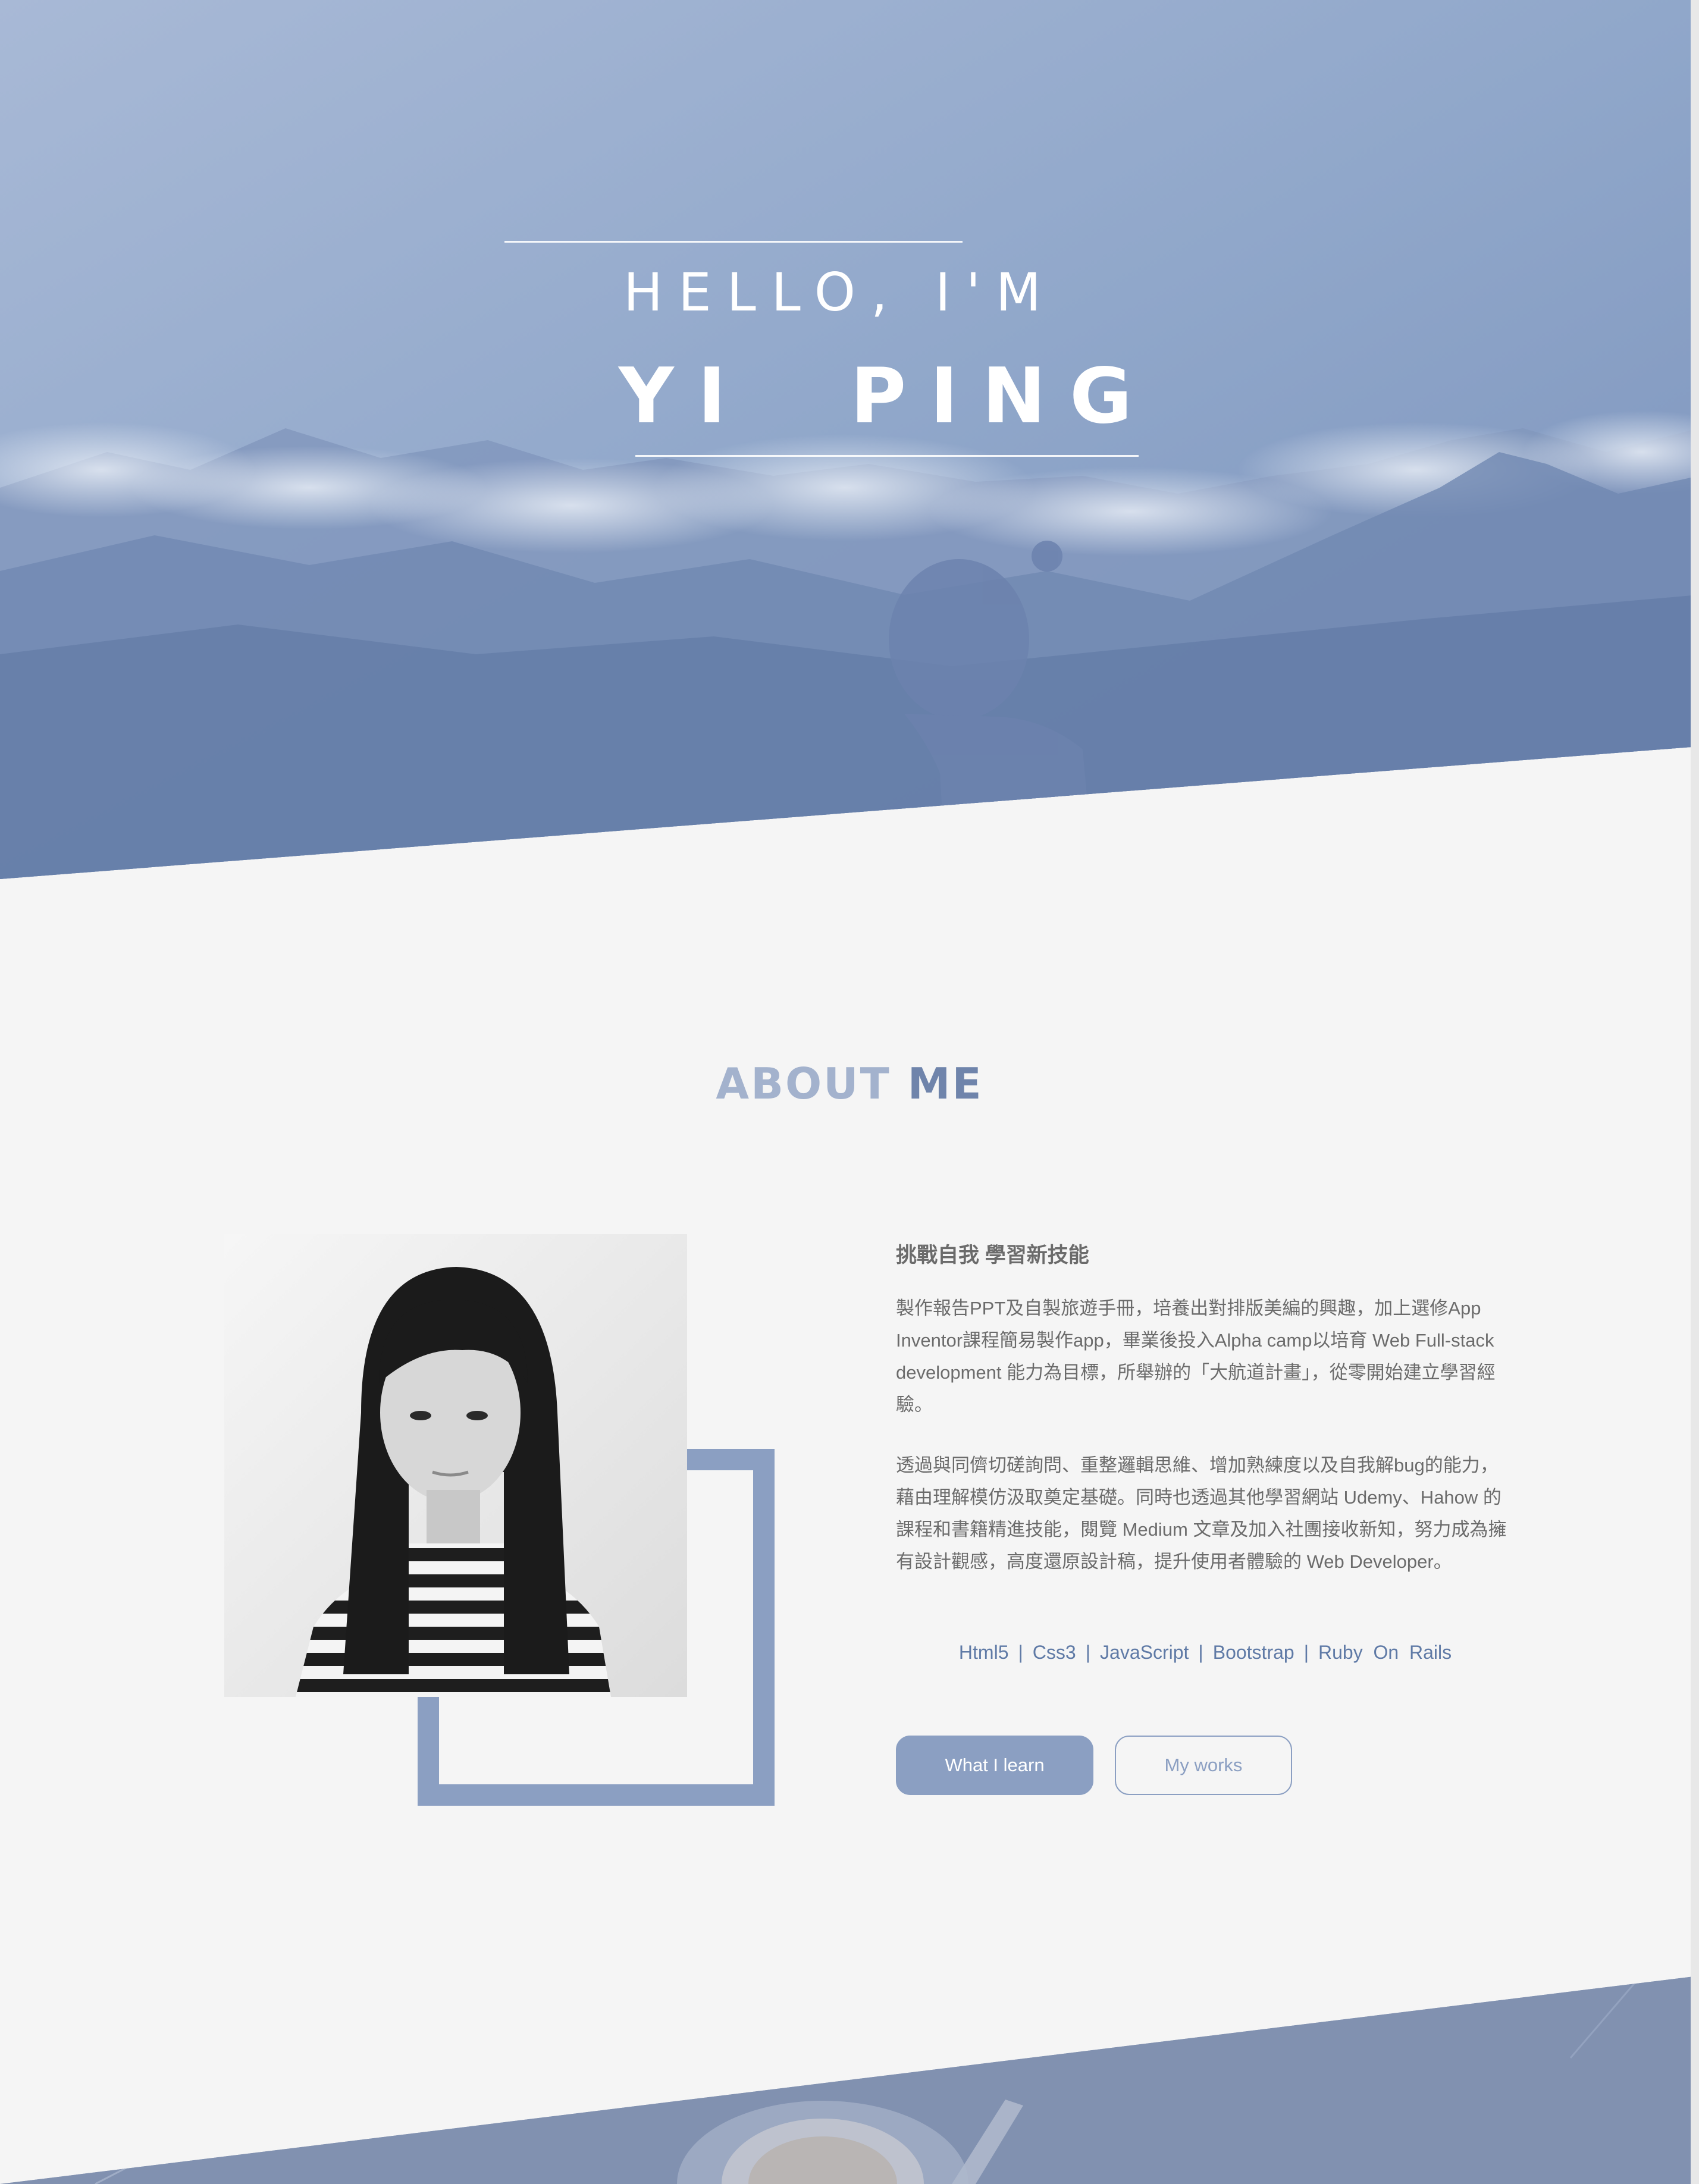 This screenshot has height=2184, width=1699. I want to click on skill-bootstrap: Bootstrap, so click(1253, 1652).